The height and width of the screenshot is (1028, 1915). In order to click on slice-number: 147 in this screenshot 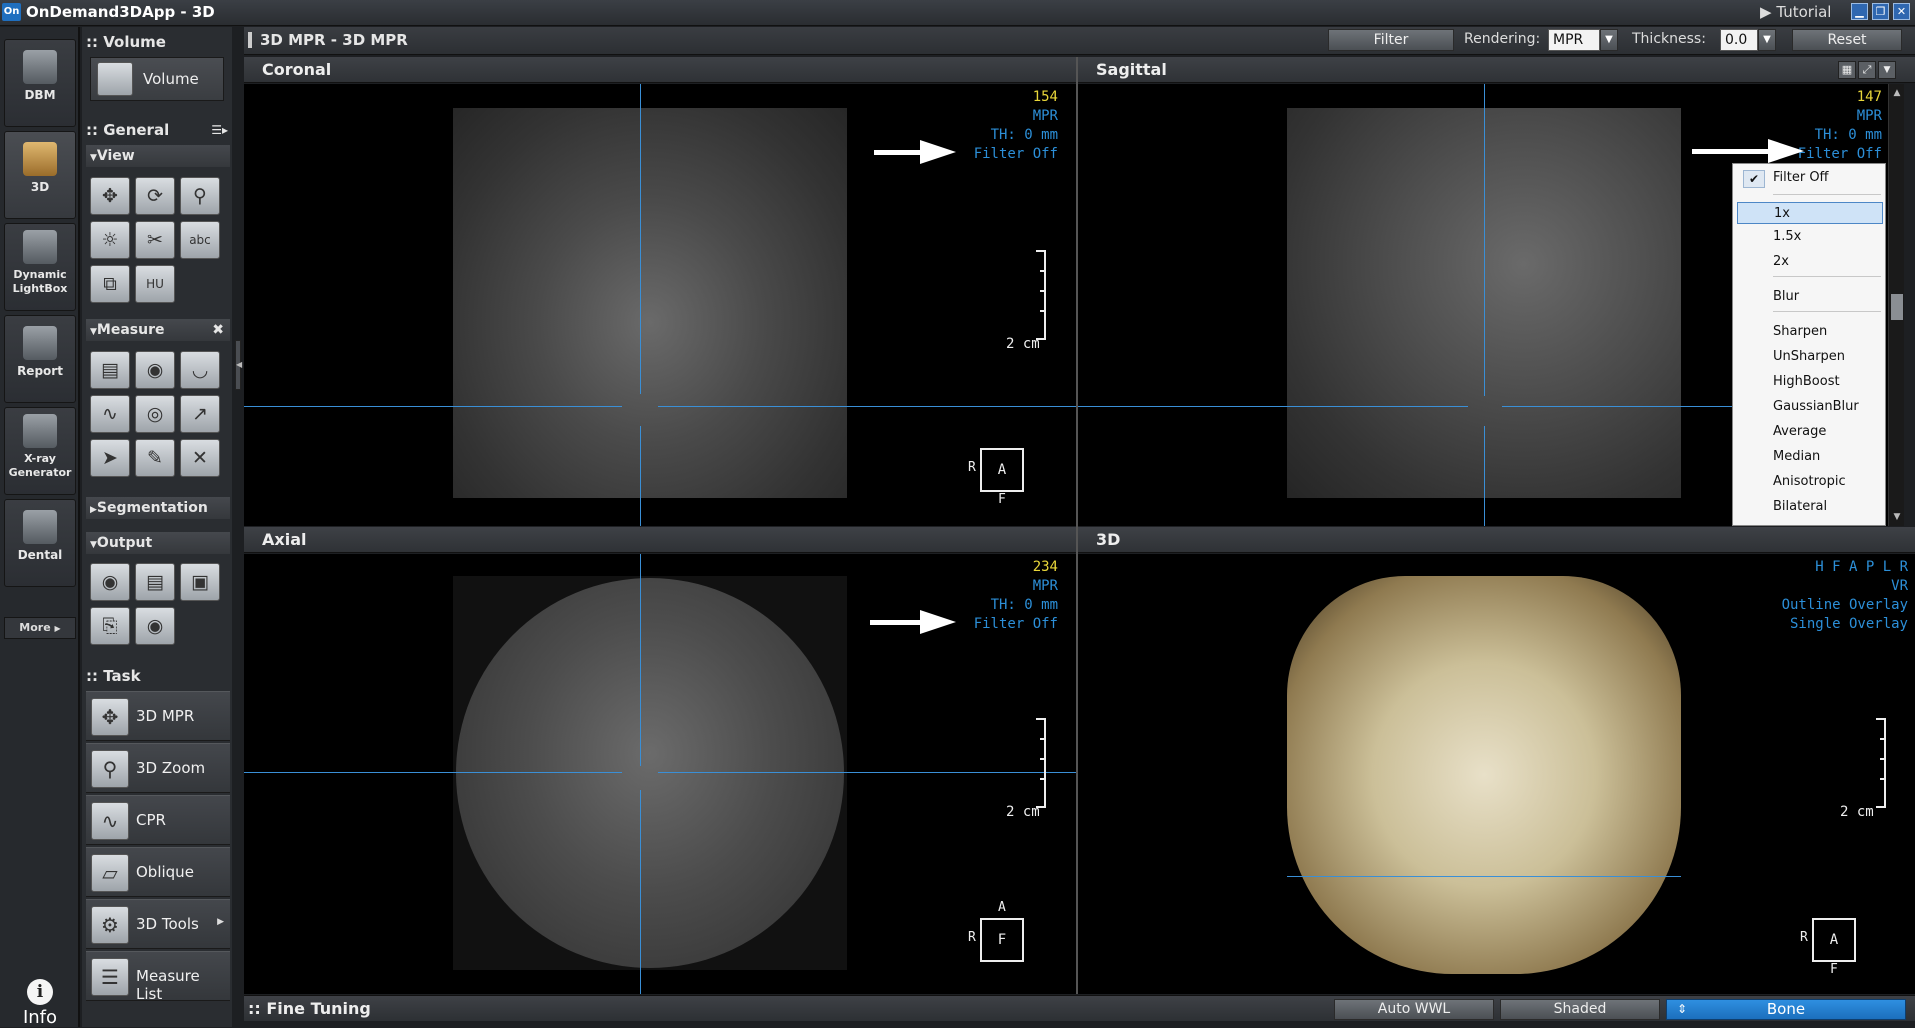, I will do `click(1869, 97)`.